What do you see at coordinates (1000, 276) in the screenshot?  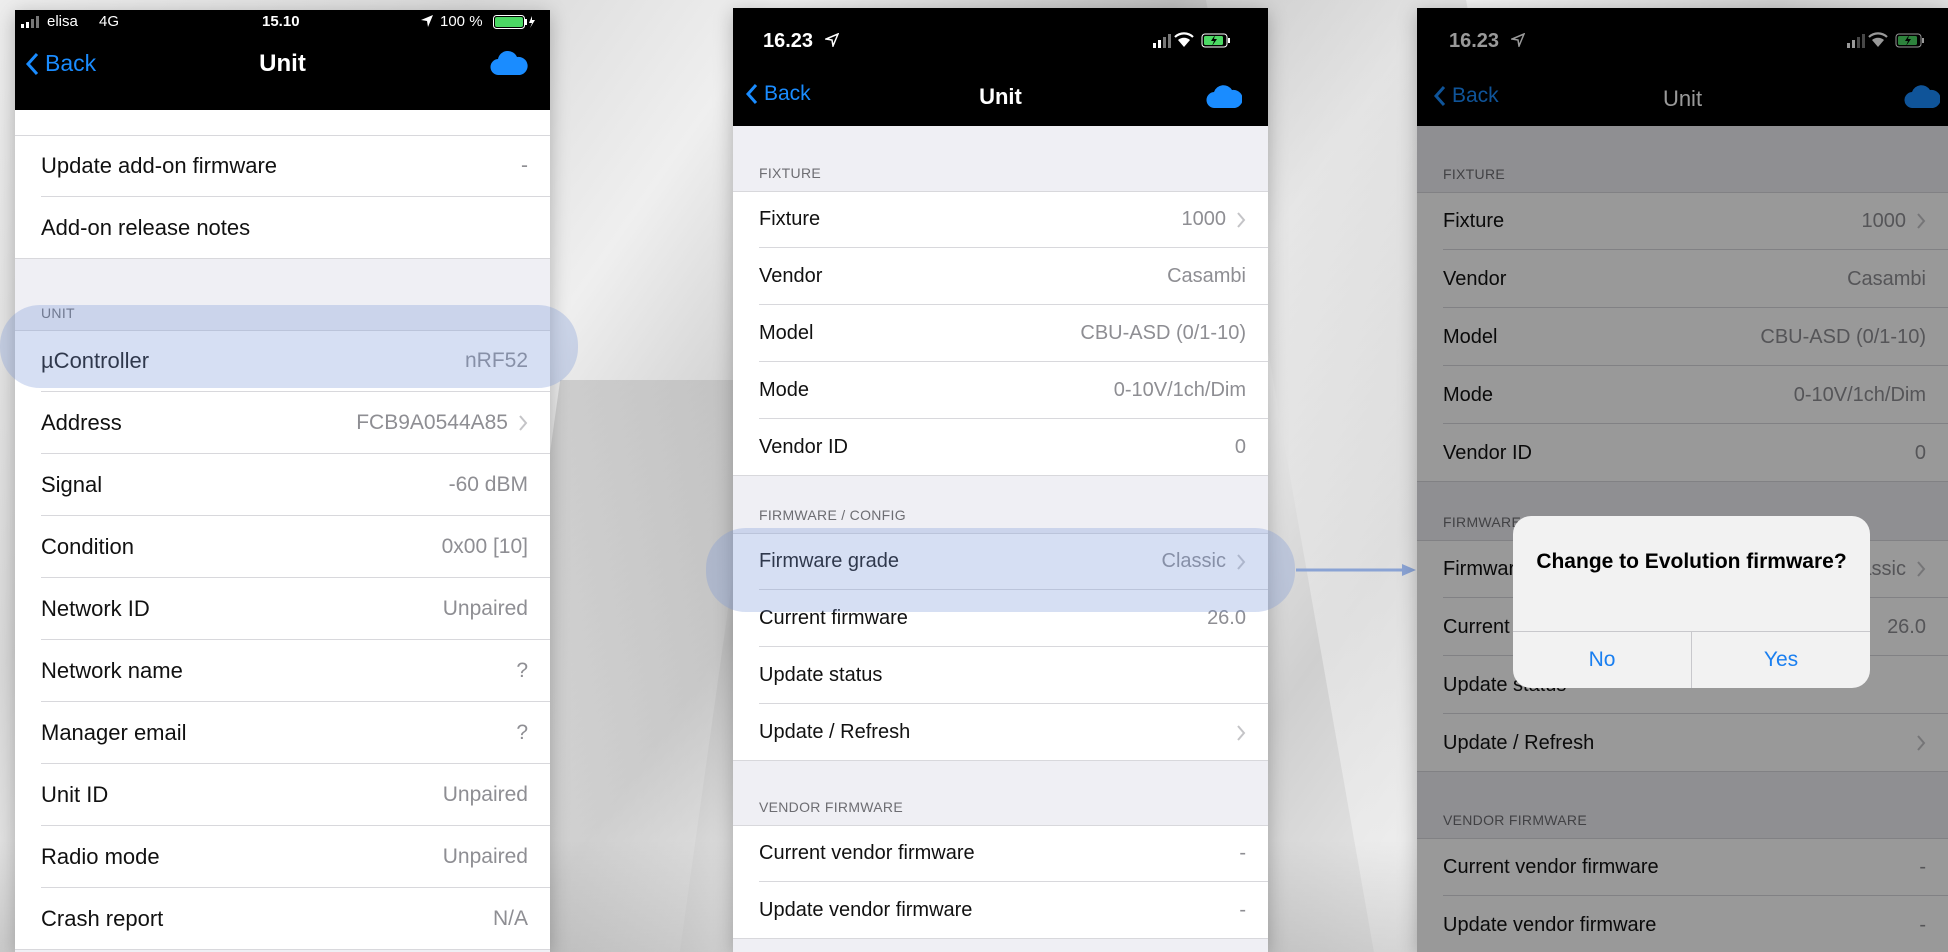 I see `list-row-vendor: Vendor Casambi` at bounding box center [1000, 276].